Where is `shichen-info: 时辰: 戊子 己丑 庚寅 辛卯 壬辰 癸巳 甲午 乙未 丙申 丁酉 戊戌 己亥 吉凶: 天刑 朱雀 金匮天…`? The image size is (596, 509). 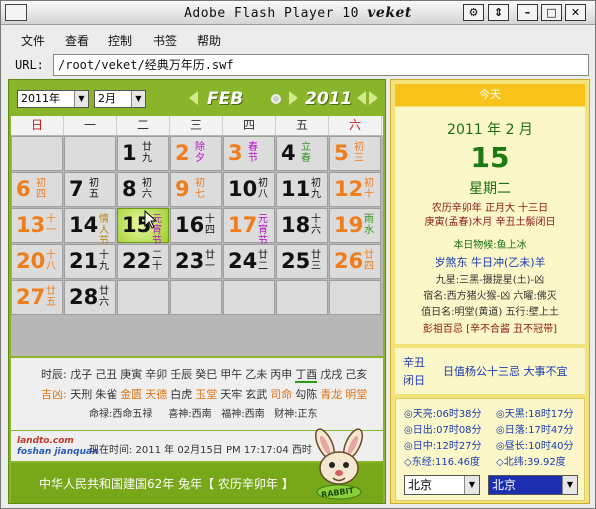
shichen-info: 时辰: 戊子 己丑 庚寅 辛卯 壬辰 癸巳 甲午 乙未 丙申 丁酉 戊戌 己亥 吉凶: 天刑 朱雀 金匮天… is located at coordinates (197, 394).